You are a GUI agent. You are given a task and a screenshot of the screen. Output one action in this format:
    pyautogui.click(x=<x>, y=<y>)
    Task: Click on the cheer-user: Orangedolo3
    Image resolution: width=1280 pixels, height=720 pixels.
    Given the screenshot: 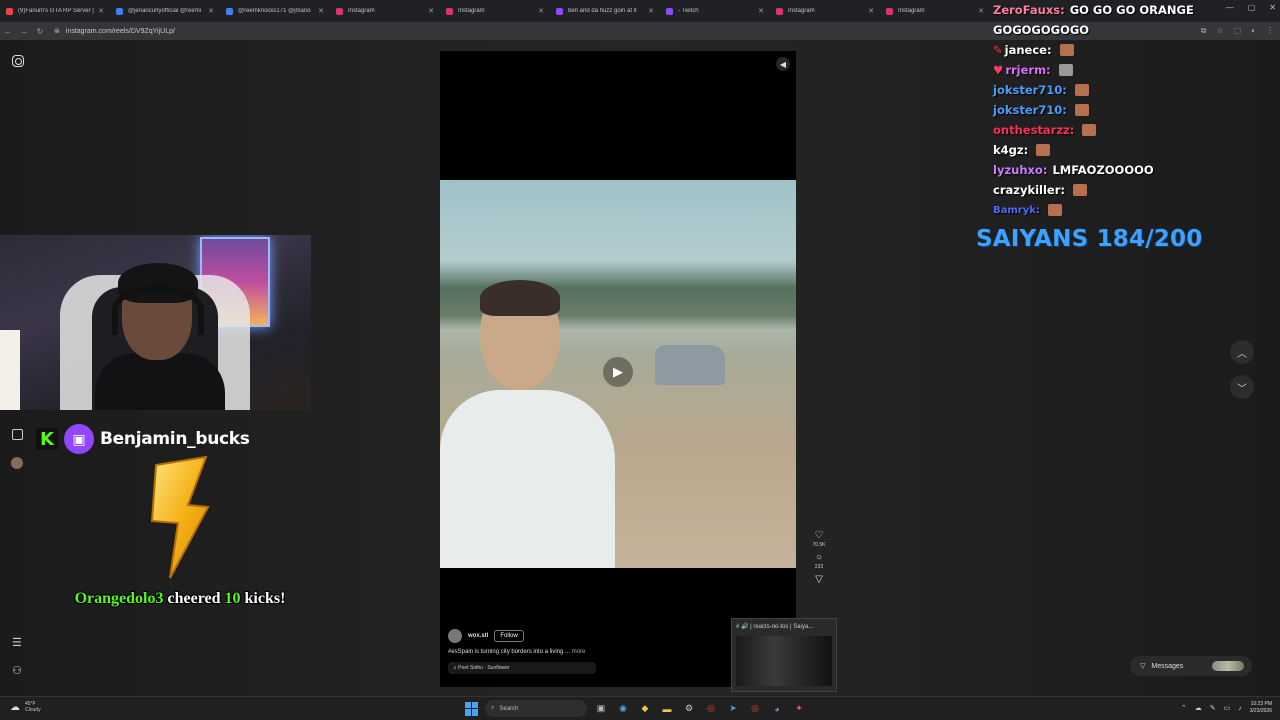 What is the action you would take?
    pyautogui.click(x=119, y=598)
    